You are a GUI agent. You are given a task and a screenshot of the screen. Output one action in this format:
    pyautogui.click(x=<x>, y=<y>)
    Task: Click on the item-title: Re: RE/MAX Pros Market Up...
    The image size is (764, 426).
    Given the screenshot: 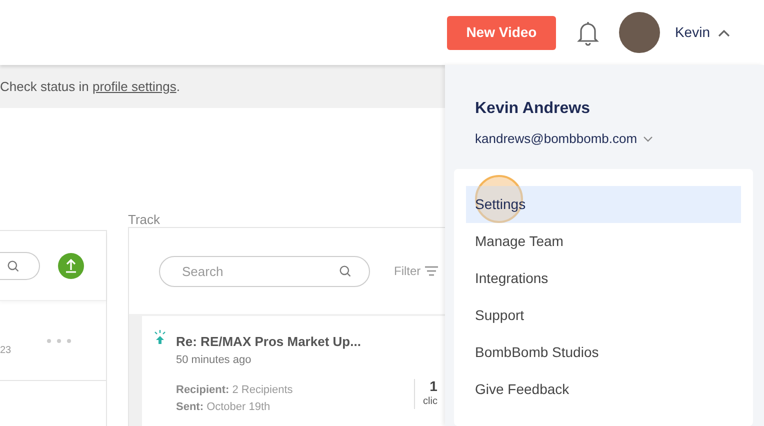 What is the action you would take?
    pyautogui.click(x=269, y=342)
    